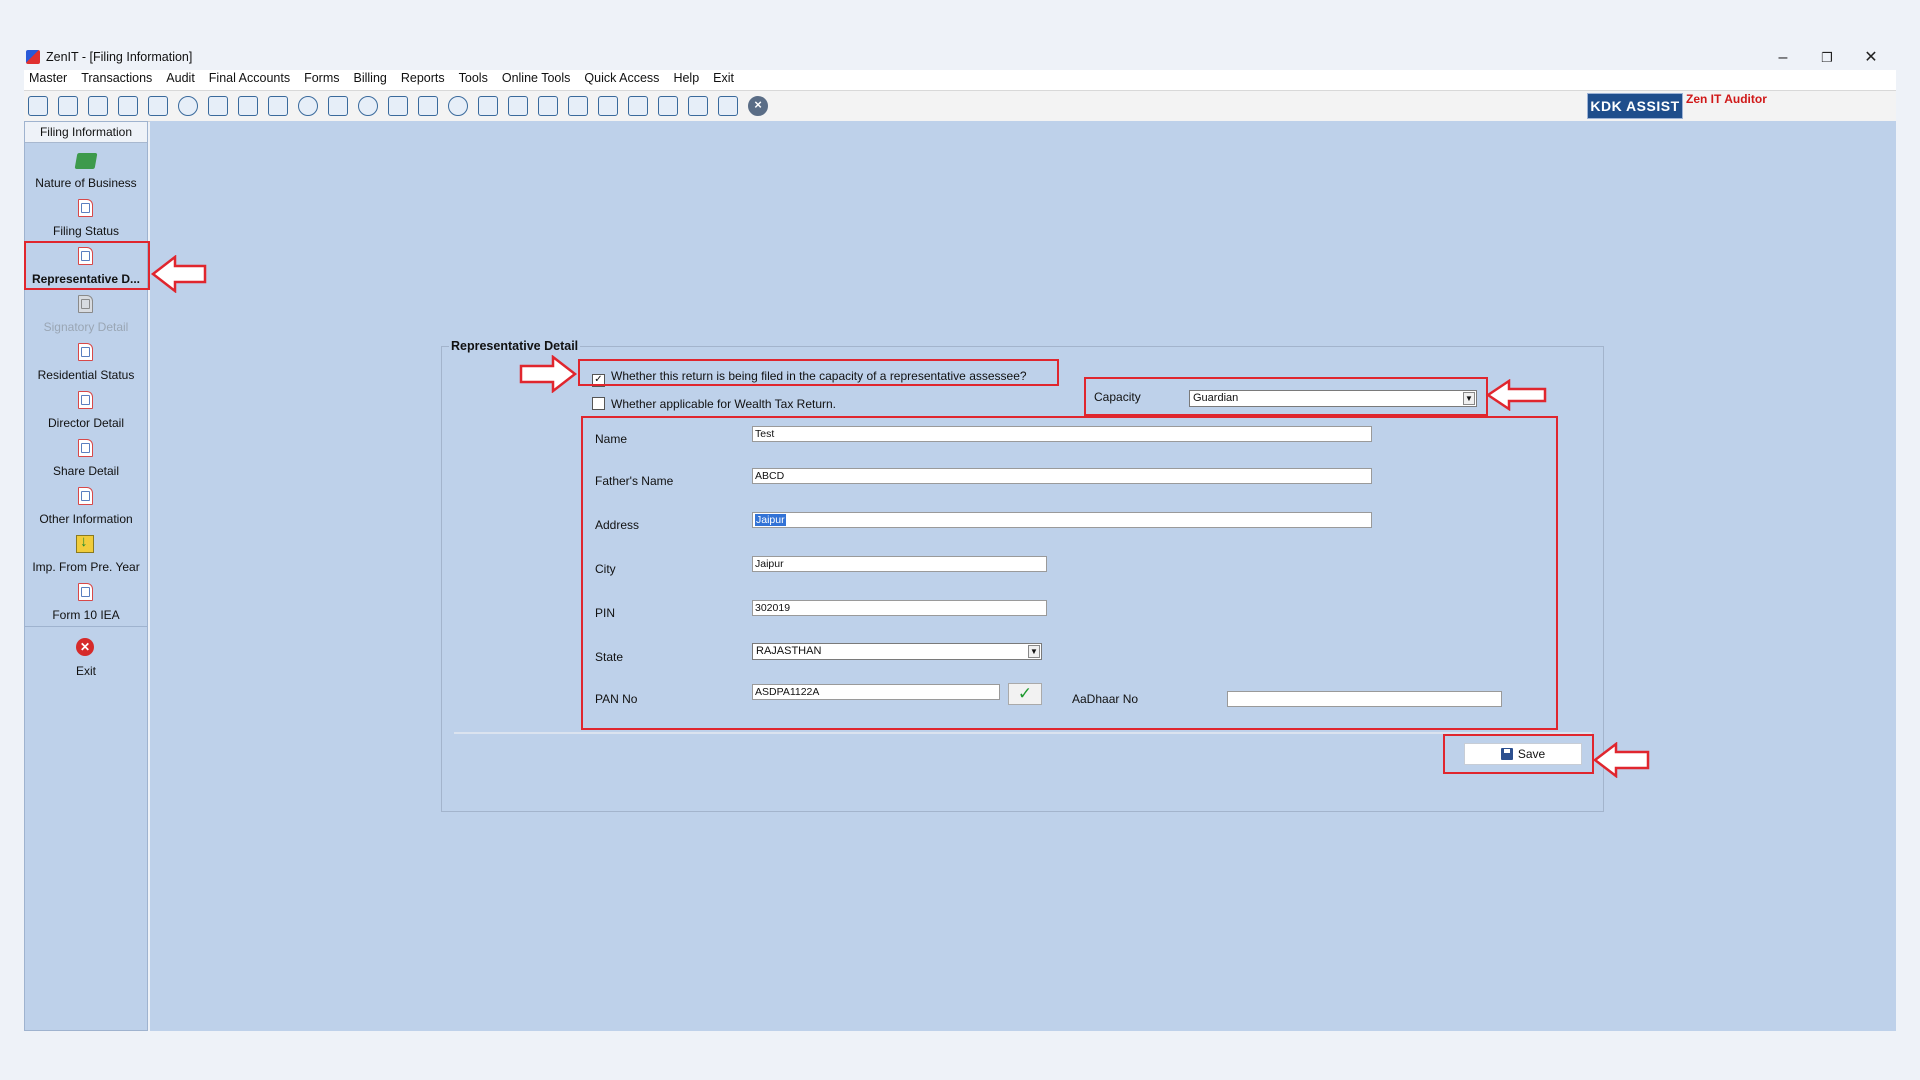 The height and width of the screenshot is (1080, 1920). Describe the element at coordinates (398, 106) in the screenshot. I see `toolbar-pay-icon` at that location.